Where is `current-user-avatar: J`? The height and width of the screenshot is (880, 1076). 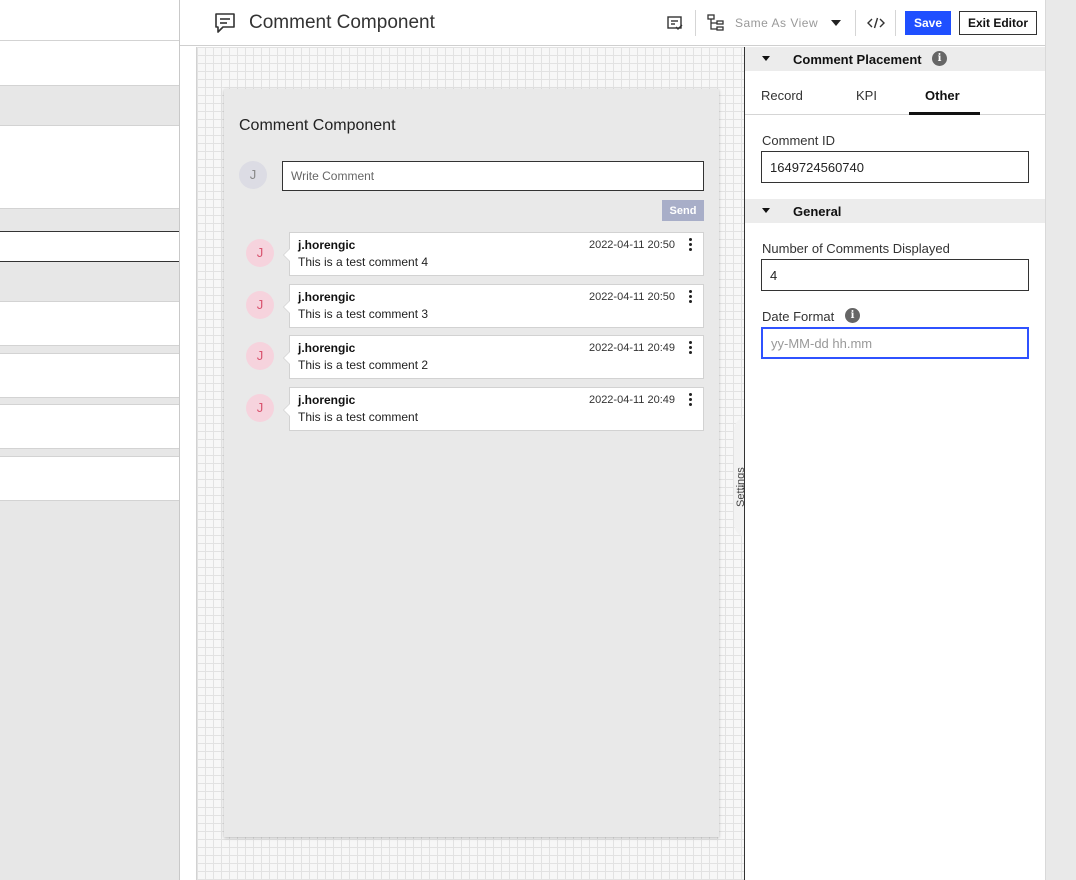 current-user-avatar: J is located at coordinates (253, 175).